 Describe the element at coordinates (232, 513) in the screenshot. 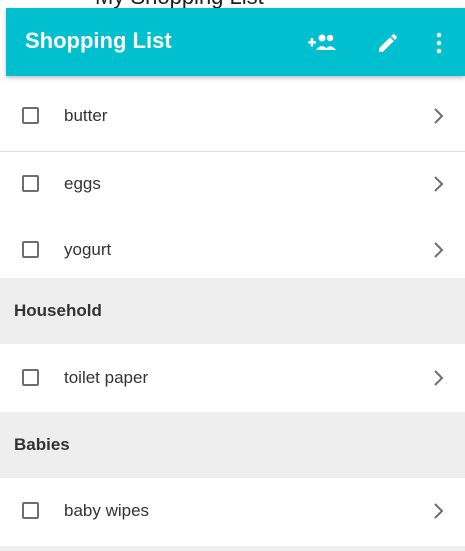

I see `list-item: baby wipes` at that location.